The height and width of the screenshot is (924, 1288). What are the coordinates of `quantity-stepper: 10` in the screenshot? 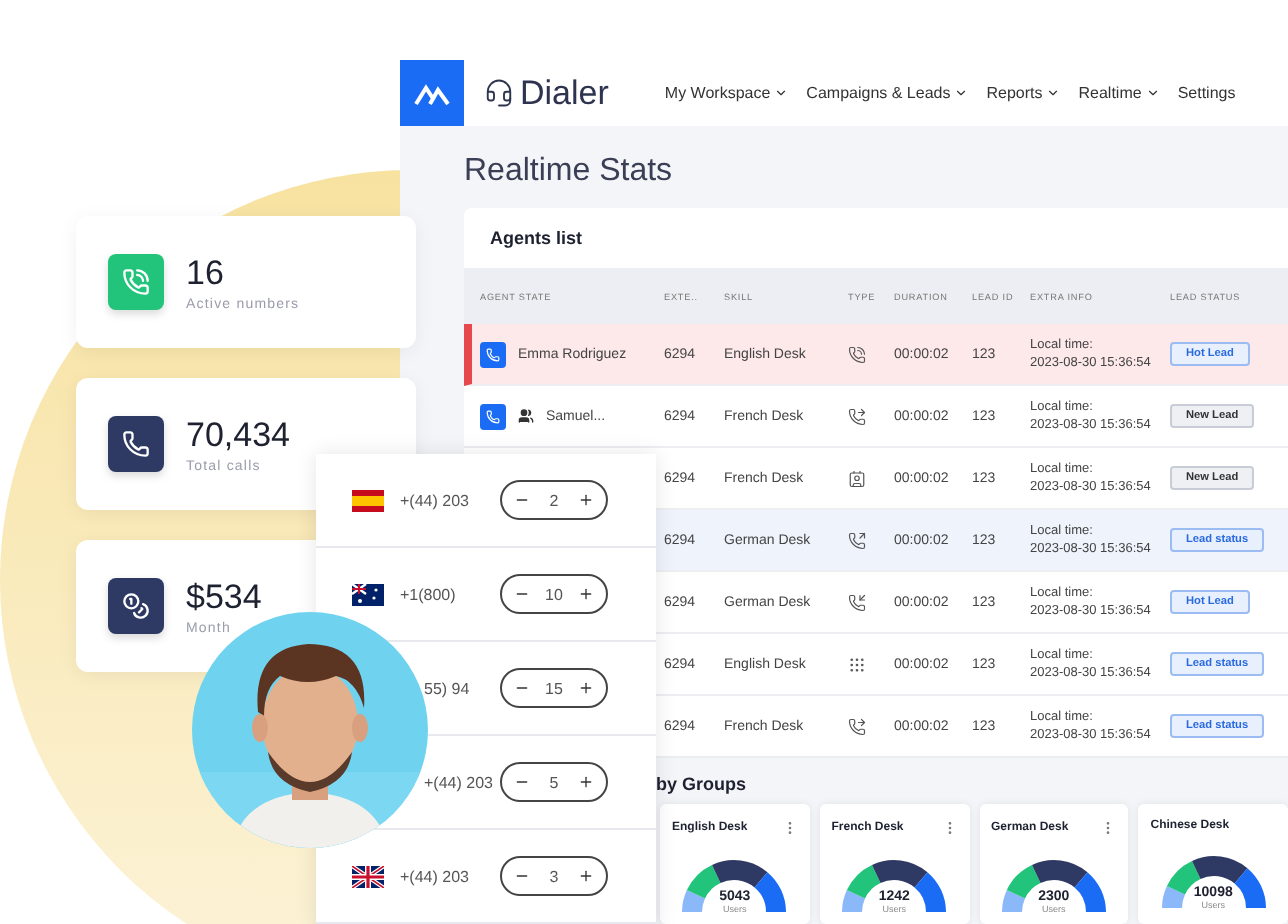 It's located at (554, 594).